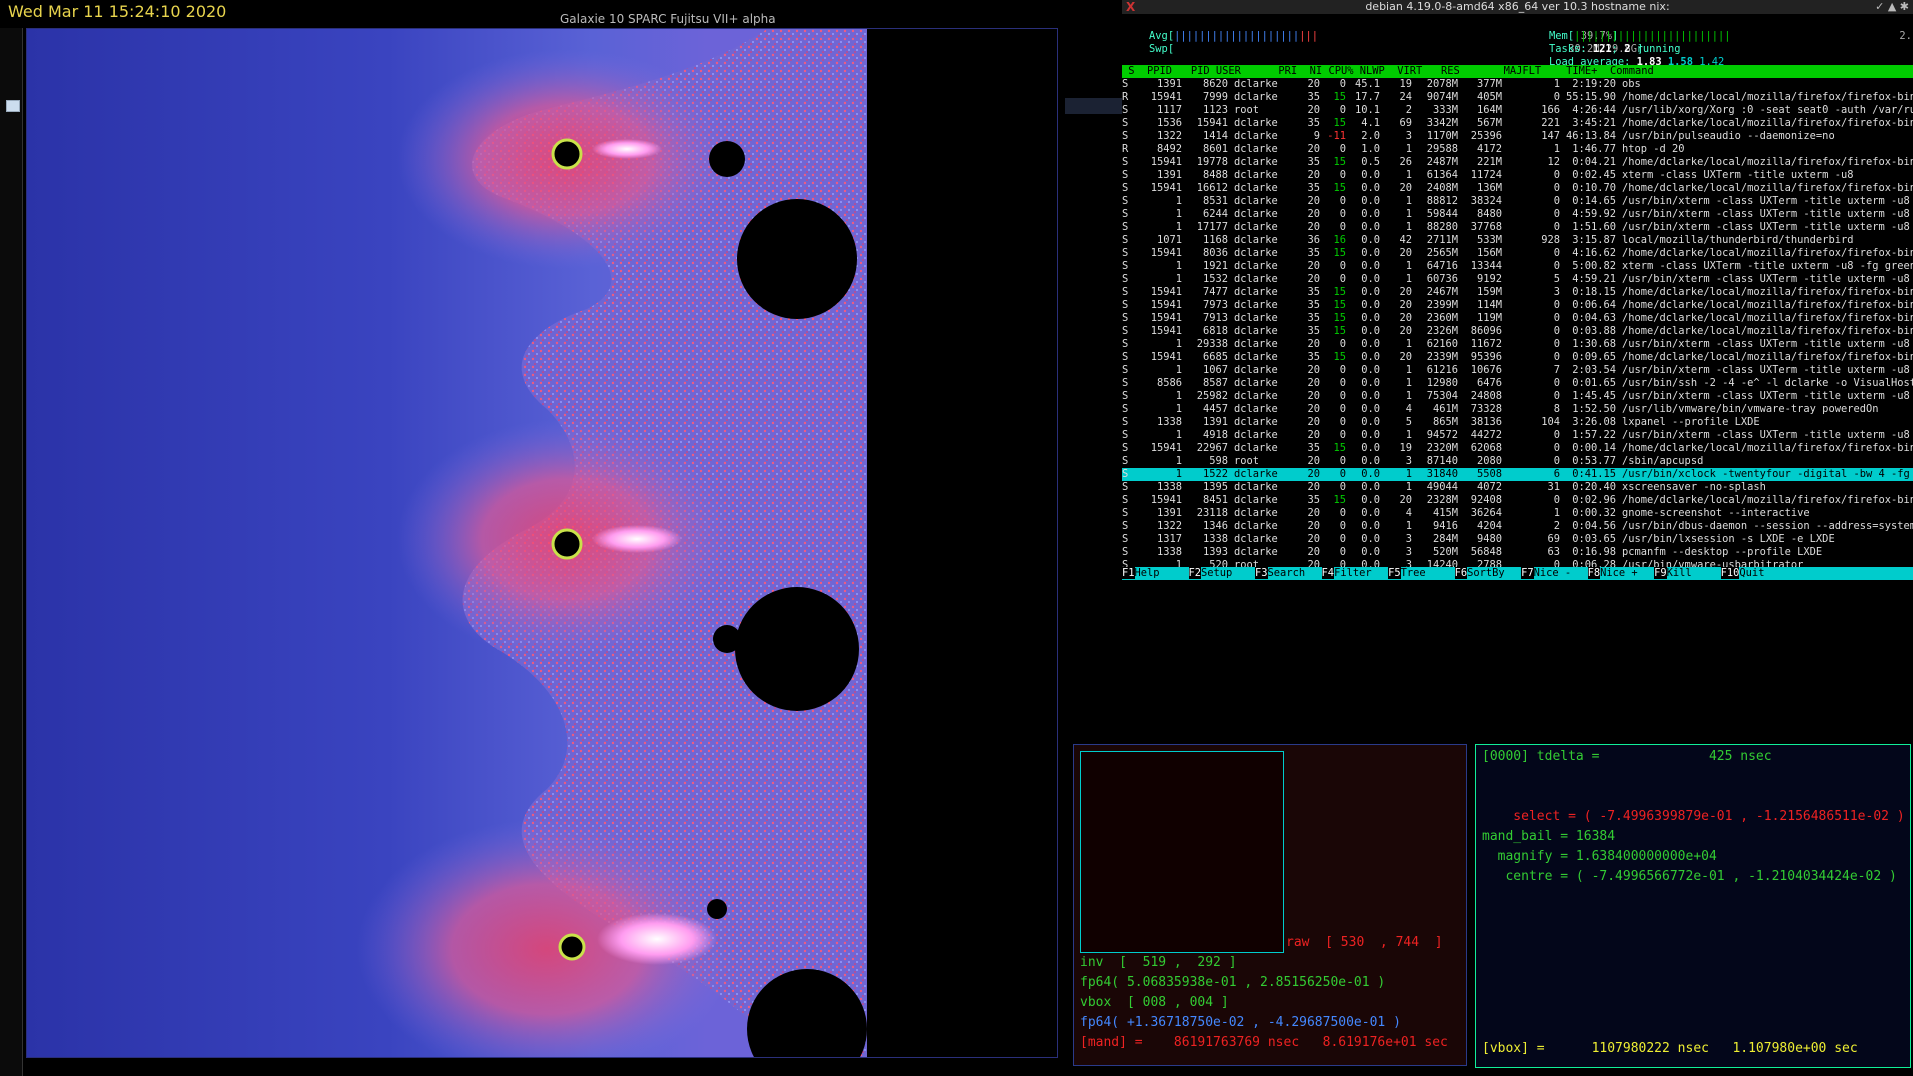  What do you see at coordinates (1594, 123) in the screenshot?
I see `table-cell: 3:45:21` at bounding box center [1594, 123].